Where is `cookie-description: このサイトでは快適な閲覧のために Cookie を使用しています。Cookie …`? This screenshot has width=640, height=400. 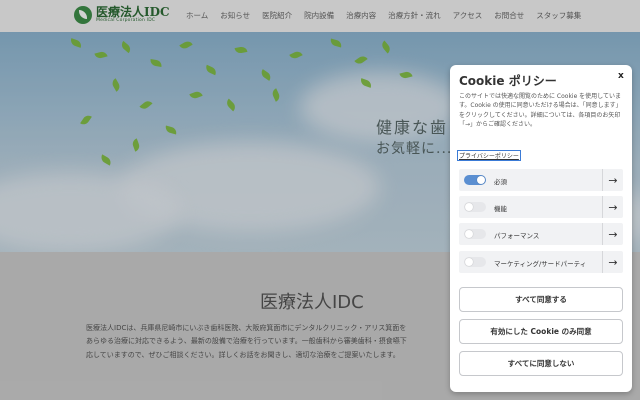 cookie-description: このサイトでは快適な閲覧のために Cookie を使用しています。Cookie … is located at coordinates (540, 110).